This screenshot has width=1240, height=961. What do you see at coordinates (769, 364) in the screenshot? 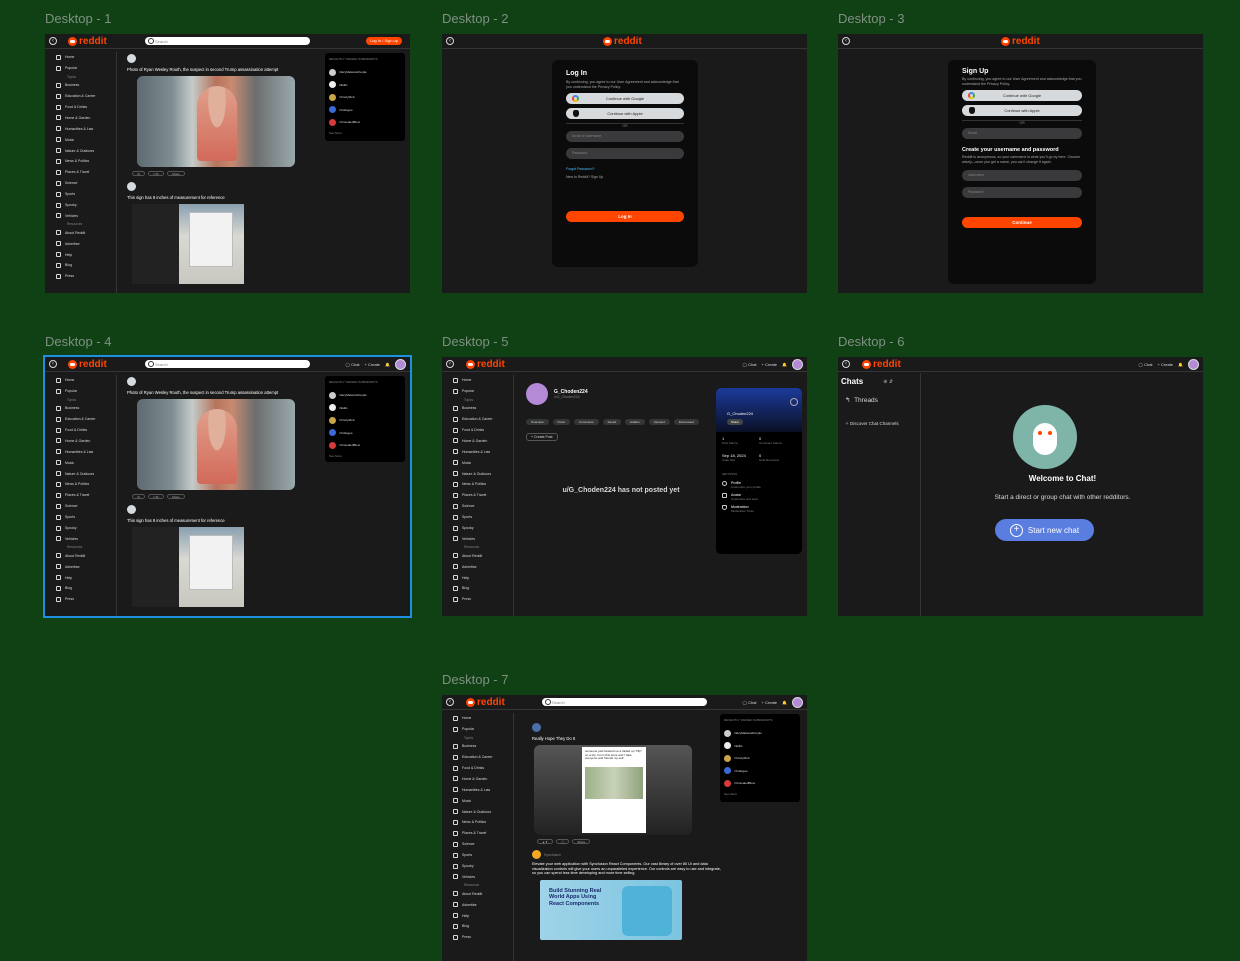
I see `create-button: + Create` at bounding box center [769, 364].